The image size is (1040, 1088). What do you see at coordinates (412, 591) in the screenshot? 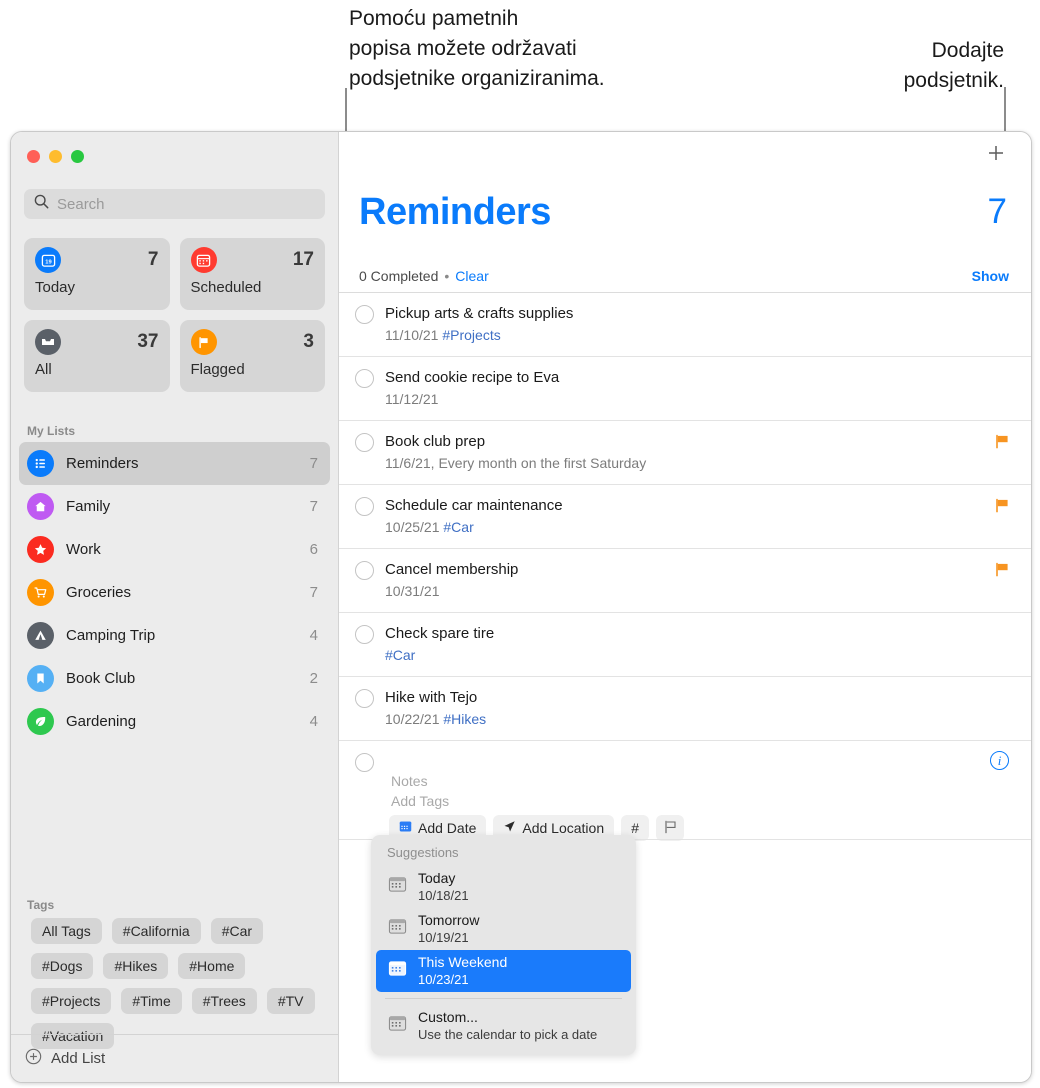
I see `reminder-date: 10/31/21` at bounding box center [412, 591].